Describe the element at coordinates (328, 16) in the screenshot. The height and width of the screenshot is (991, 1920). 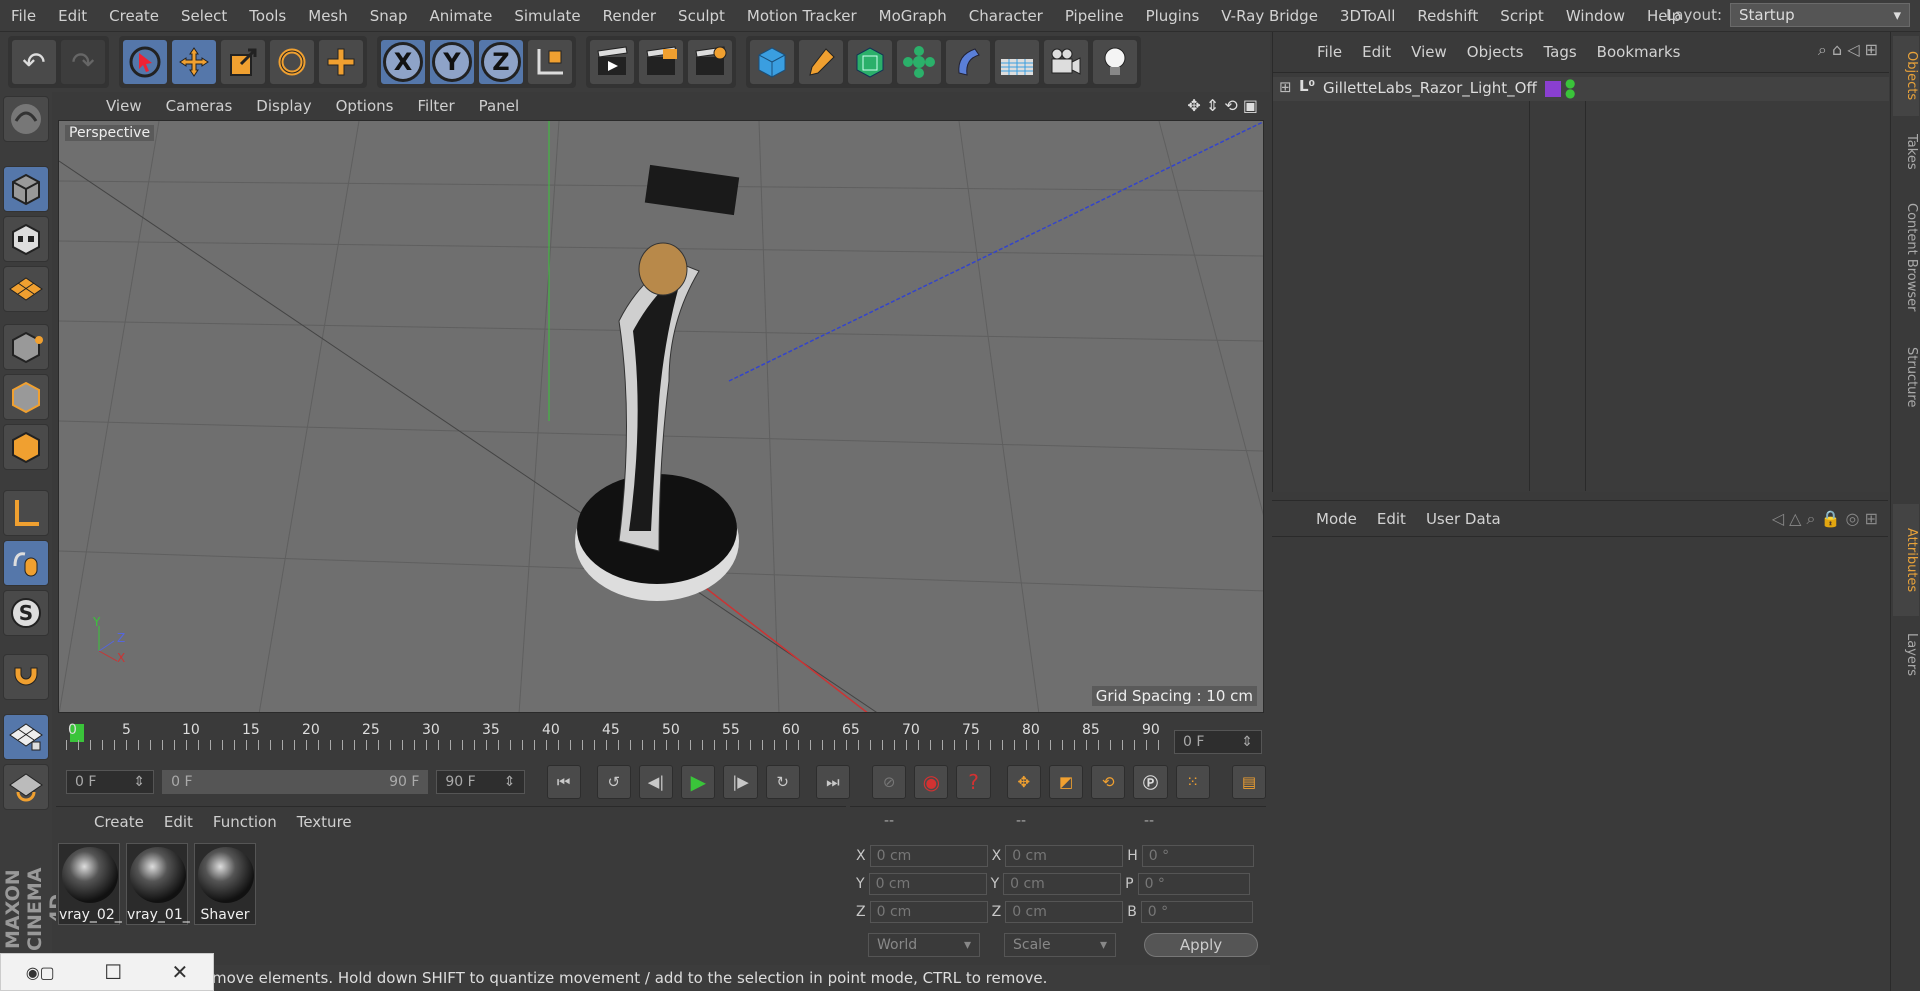
I see `menu-mesh: Mesh` at that location.